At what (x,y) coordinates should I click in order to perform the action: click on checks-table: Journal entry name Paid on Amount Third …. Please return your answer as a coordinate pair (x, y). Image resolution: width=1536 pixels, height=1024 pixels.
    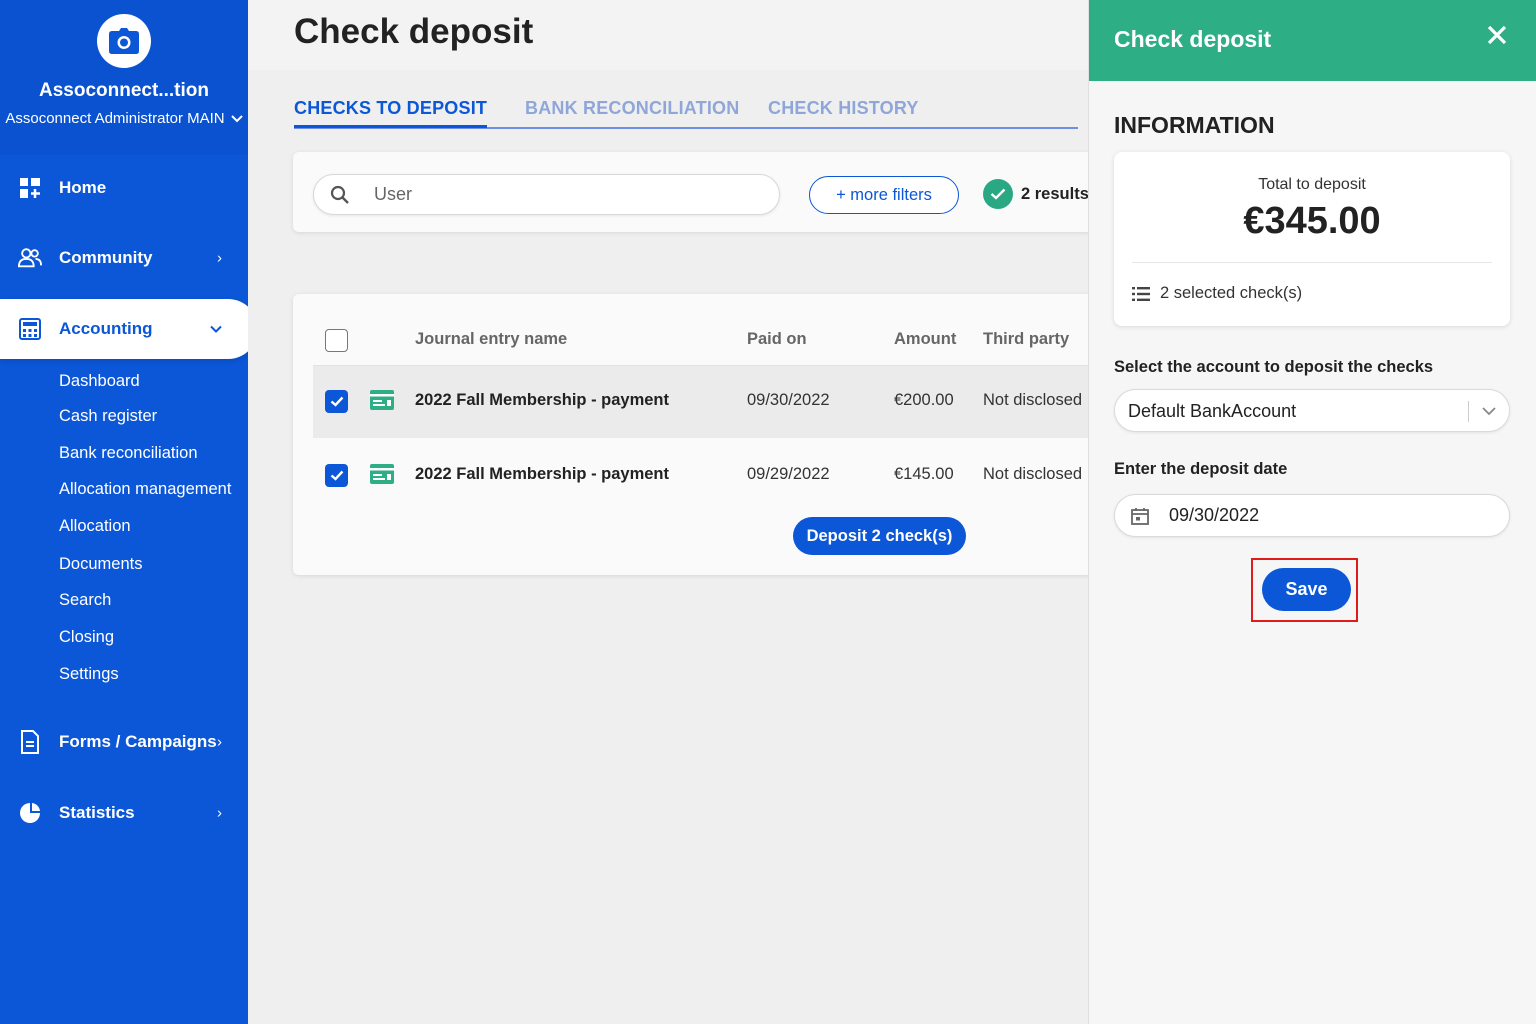
    Looking at the image, I should click on (693, 434).